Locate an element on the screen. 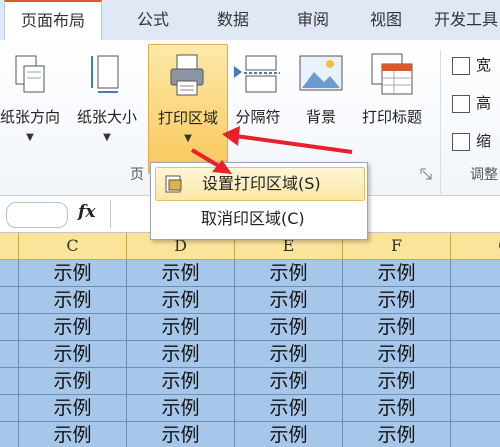 The width and height of the screenshot is (500, 447). print-titles-label: 打印标题 is located at coordinates (391, 117).